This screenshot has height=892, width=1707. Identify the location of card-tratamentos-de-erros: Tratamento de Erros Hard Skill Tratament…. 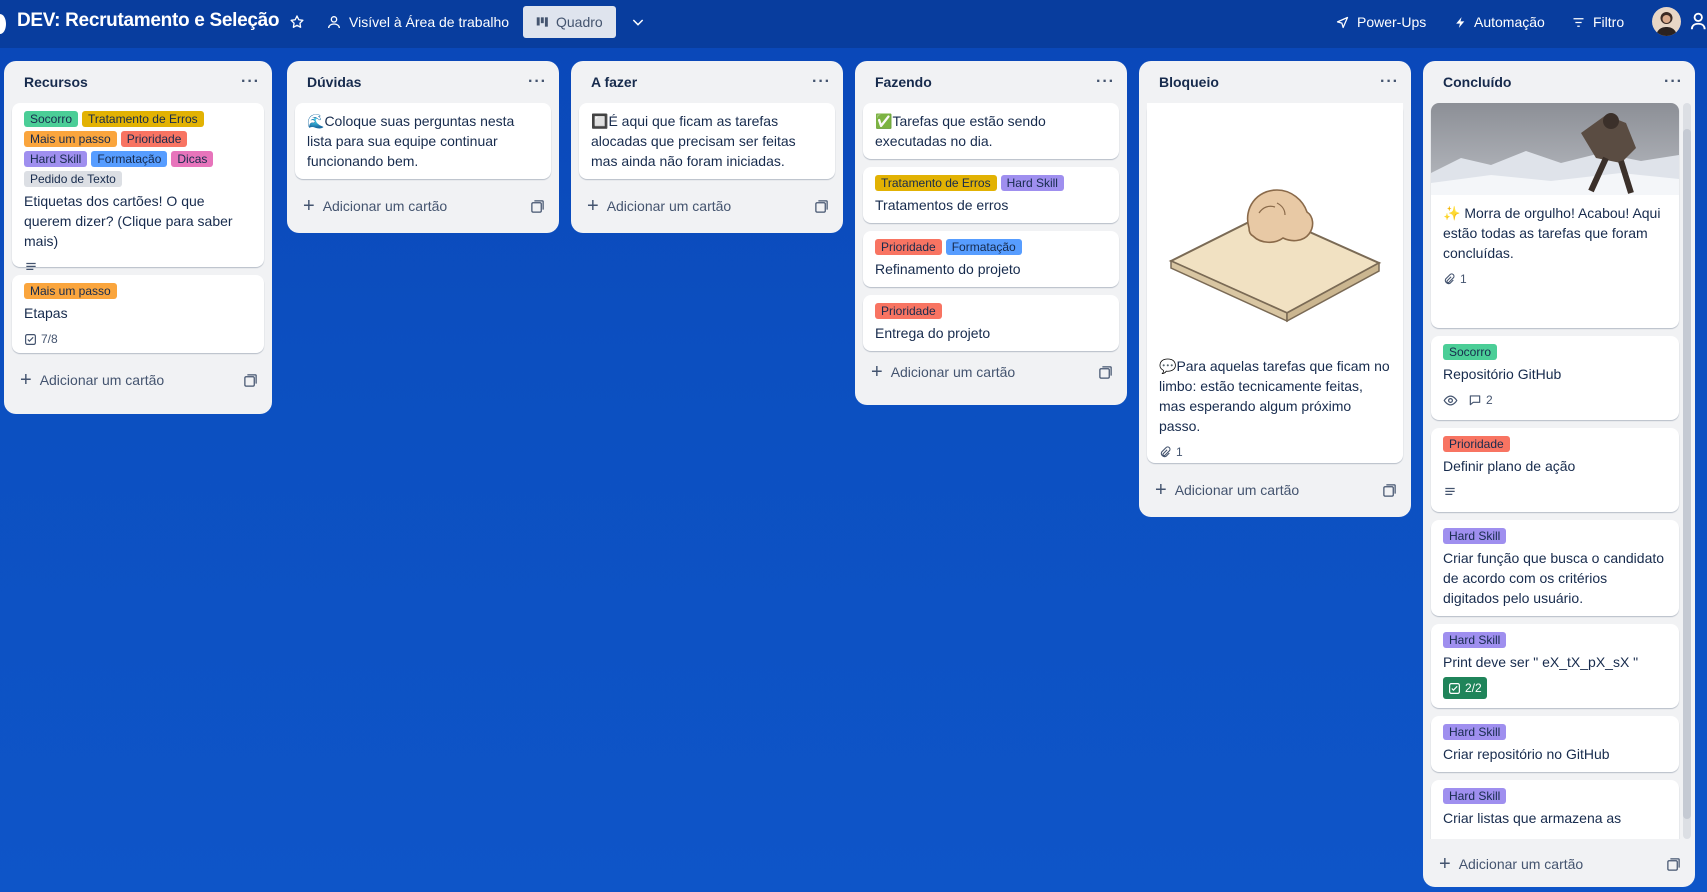
(991, 195).